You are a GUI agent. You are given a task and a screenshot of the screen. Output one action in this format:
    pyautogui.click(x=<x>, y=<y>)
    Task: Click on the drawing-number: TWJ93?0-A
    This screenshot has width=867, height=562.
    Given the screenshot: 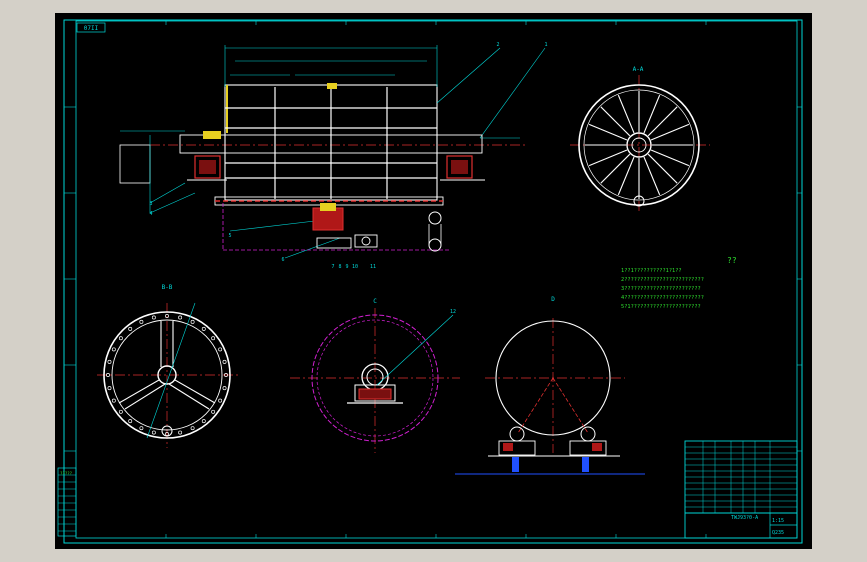 What is the action you would take?
    pyautogui.click(x=744, y=518)
    